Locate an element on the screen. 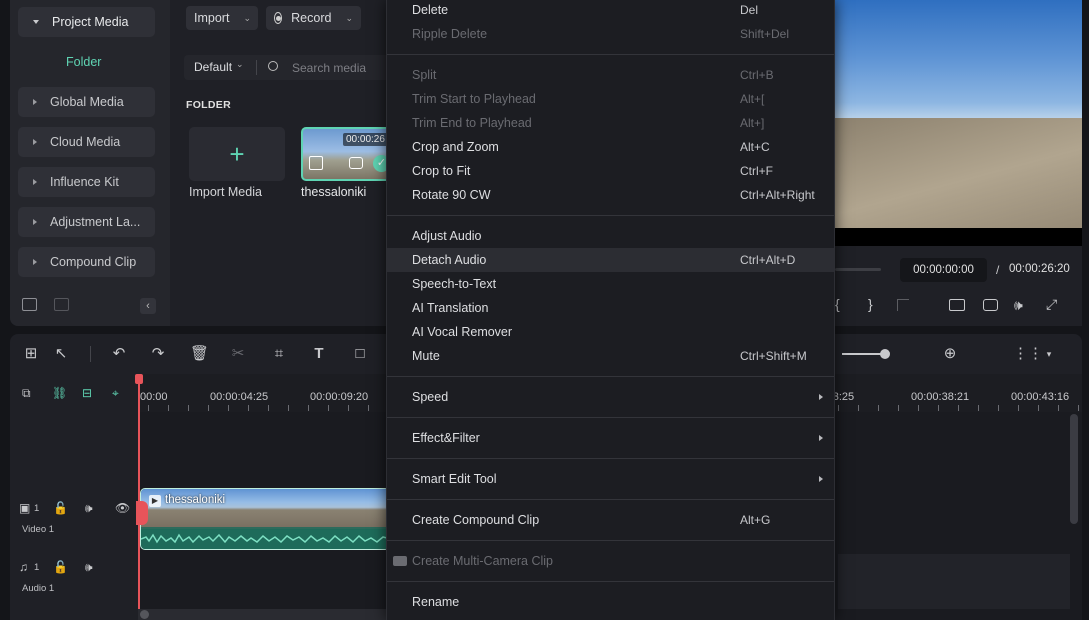  playhead-handle is located at coordinates (139, 379).